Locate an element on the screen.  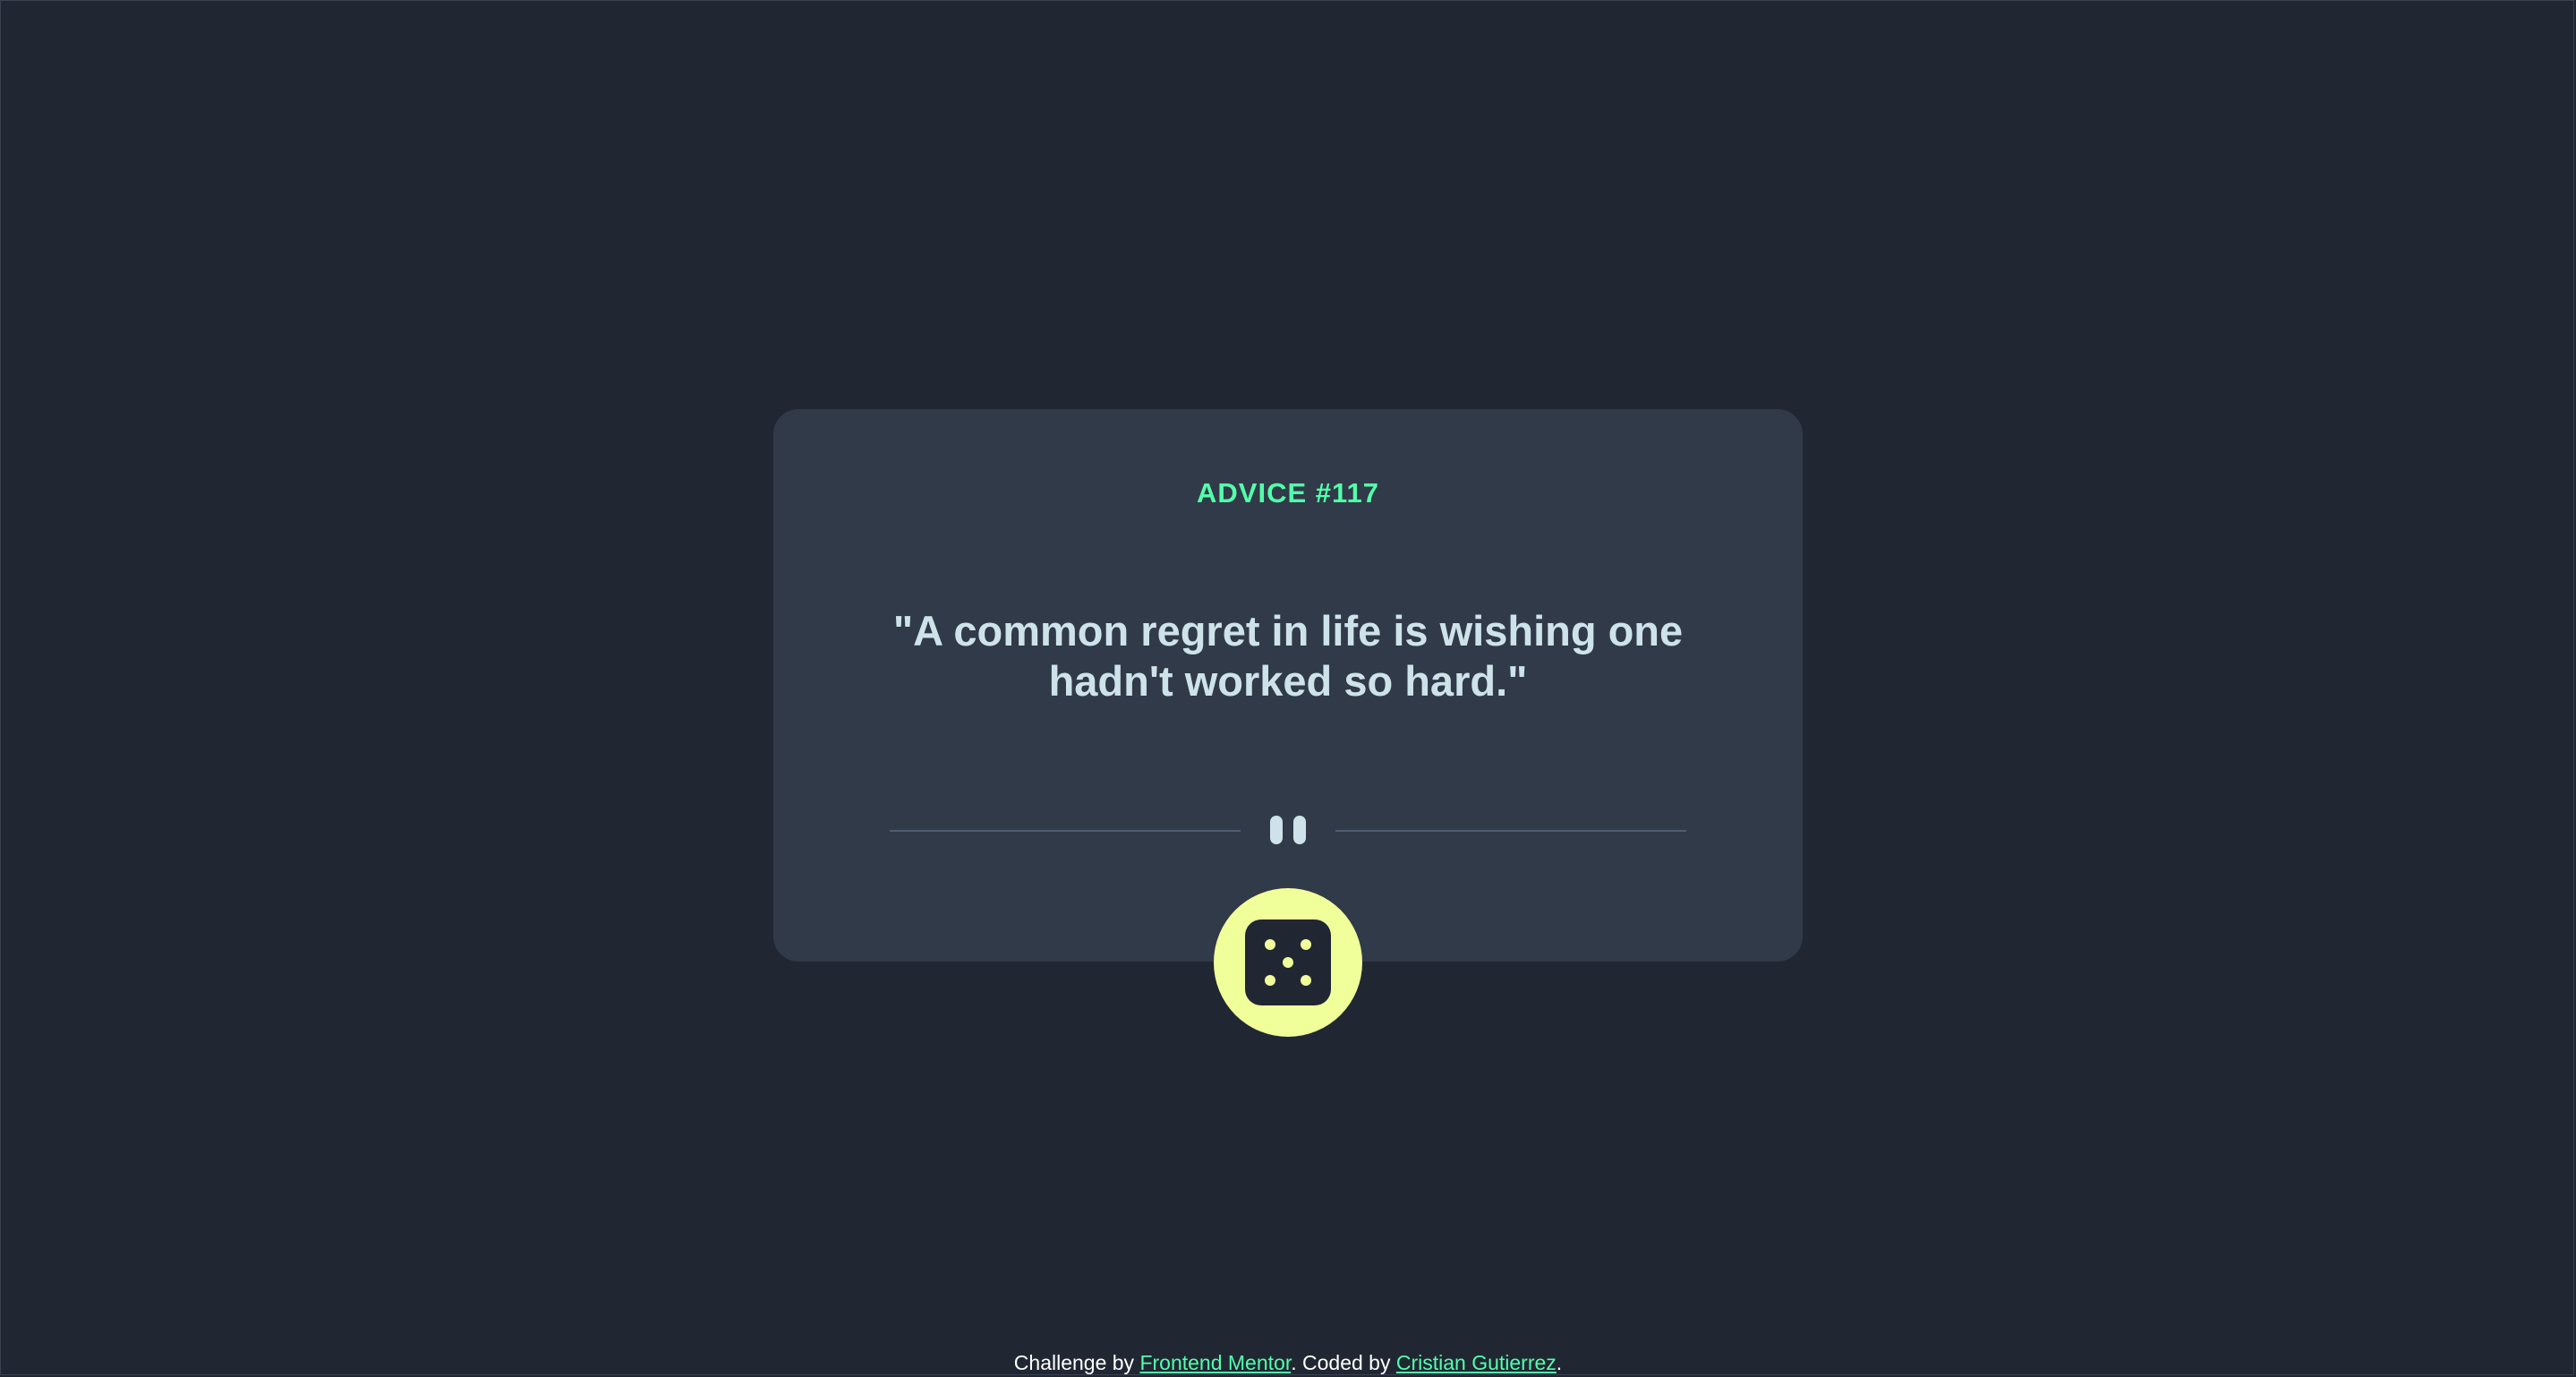
pause-icon is located at coordinates (1288, 830).